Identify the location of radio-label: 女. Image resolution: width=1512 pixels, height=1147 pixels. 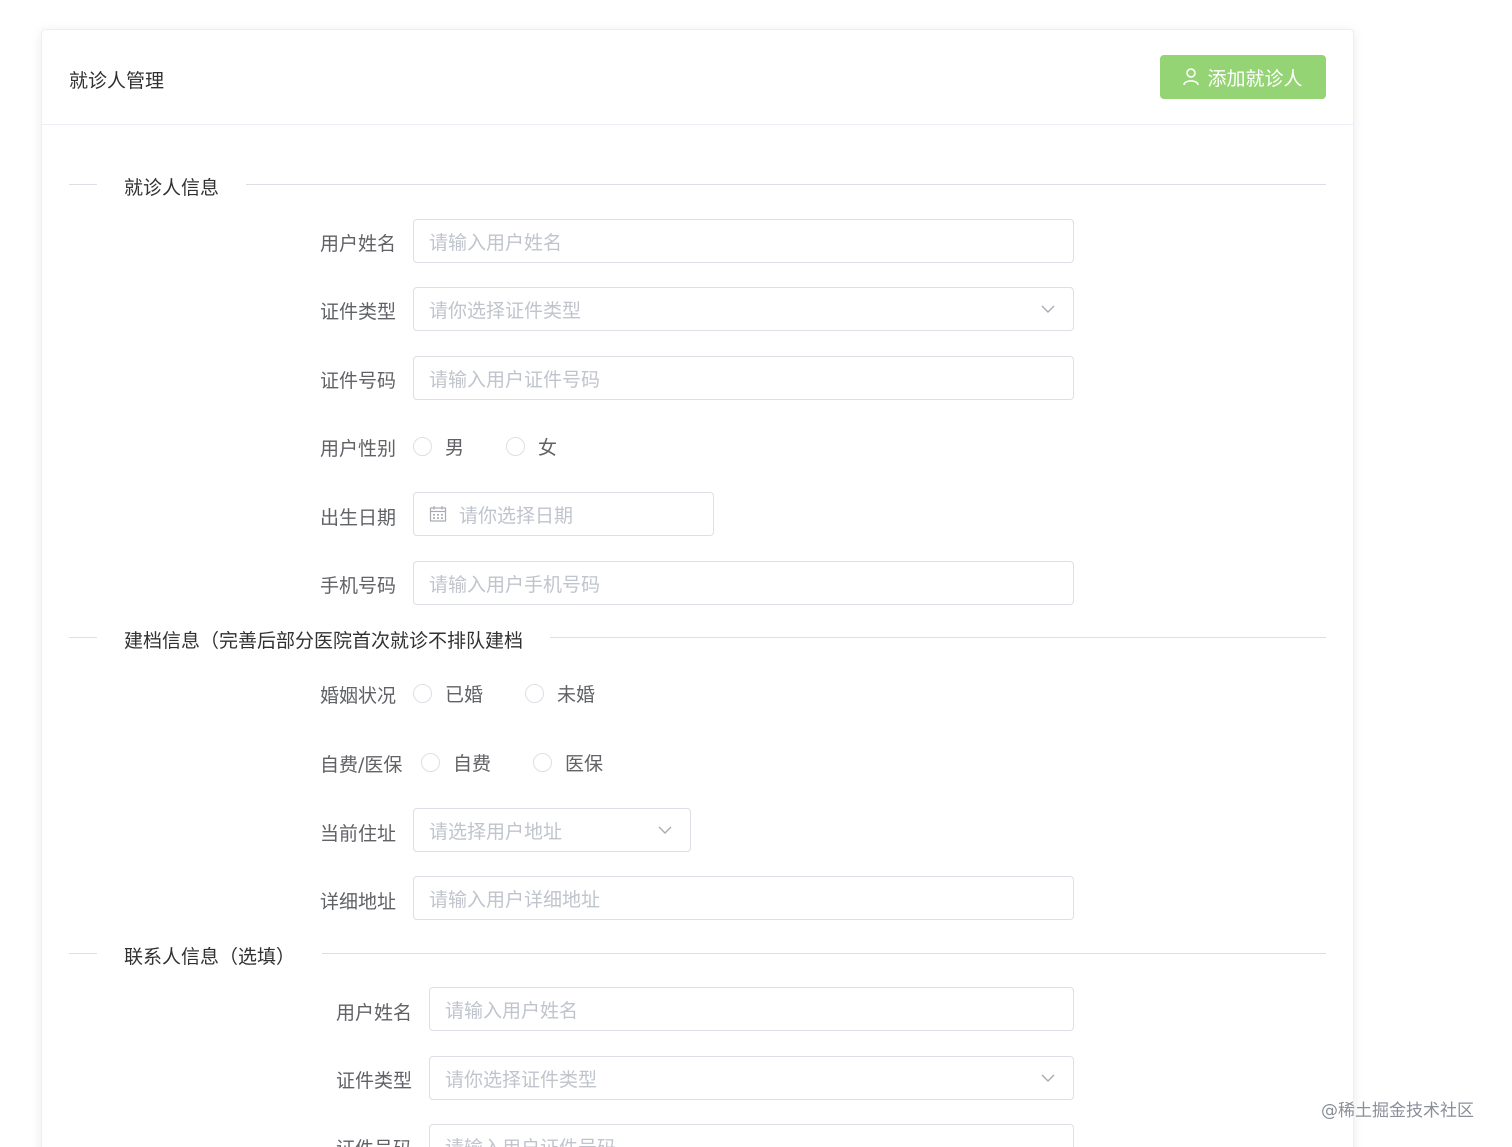
(548, 447).